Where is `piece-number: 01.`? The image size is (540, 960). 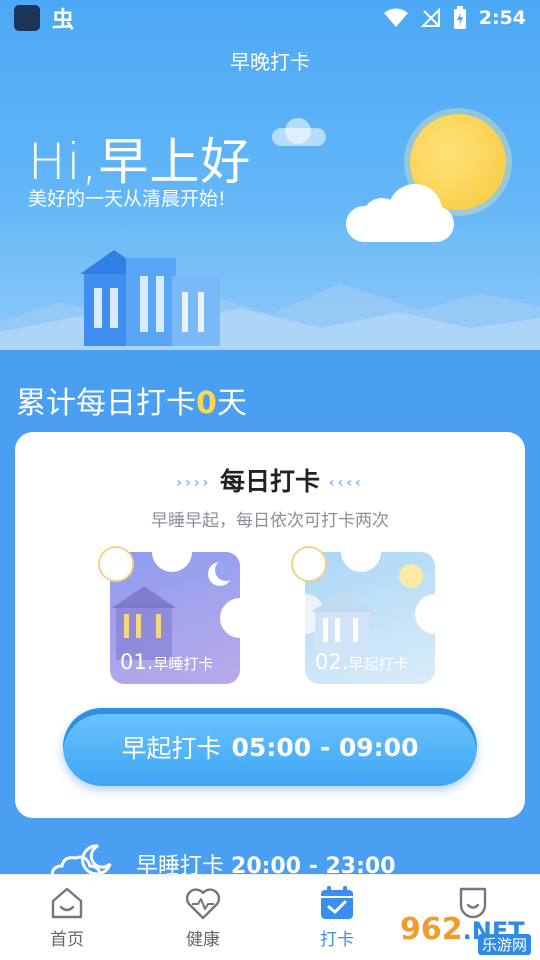
piece-number: 01. is located at coordinates (137, 662).